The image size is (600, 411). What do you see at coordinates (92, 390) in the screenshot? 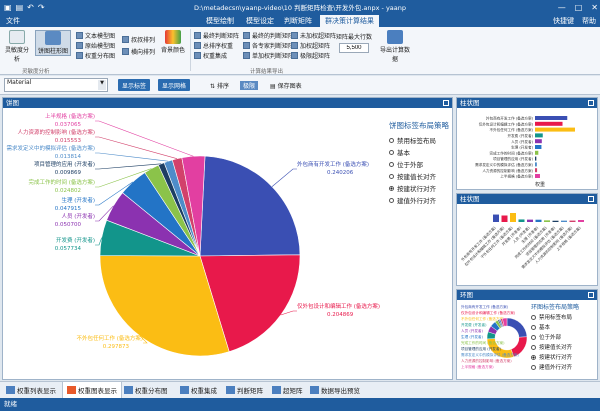
I see `tab-weight-chart: 权重图表显示` at bounding box center [92, 390].